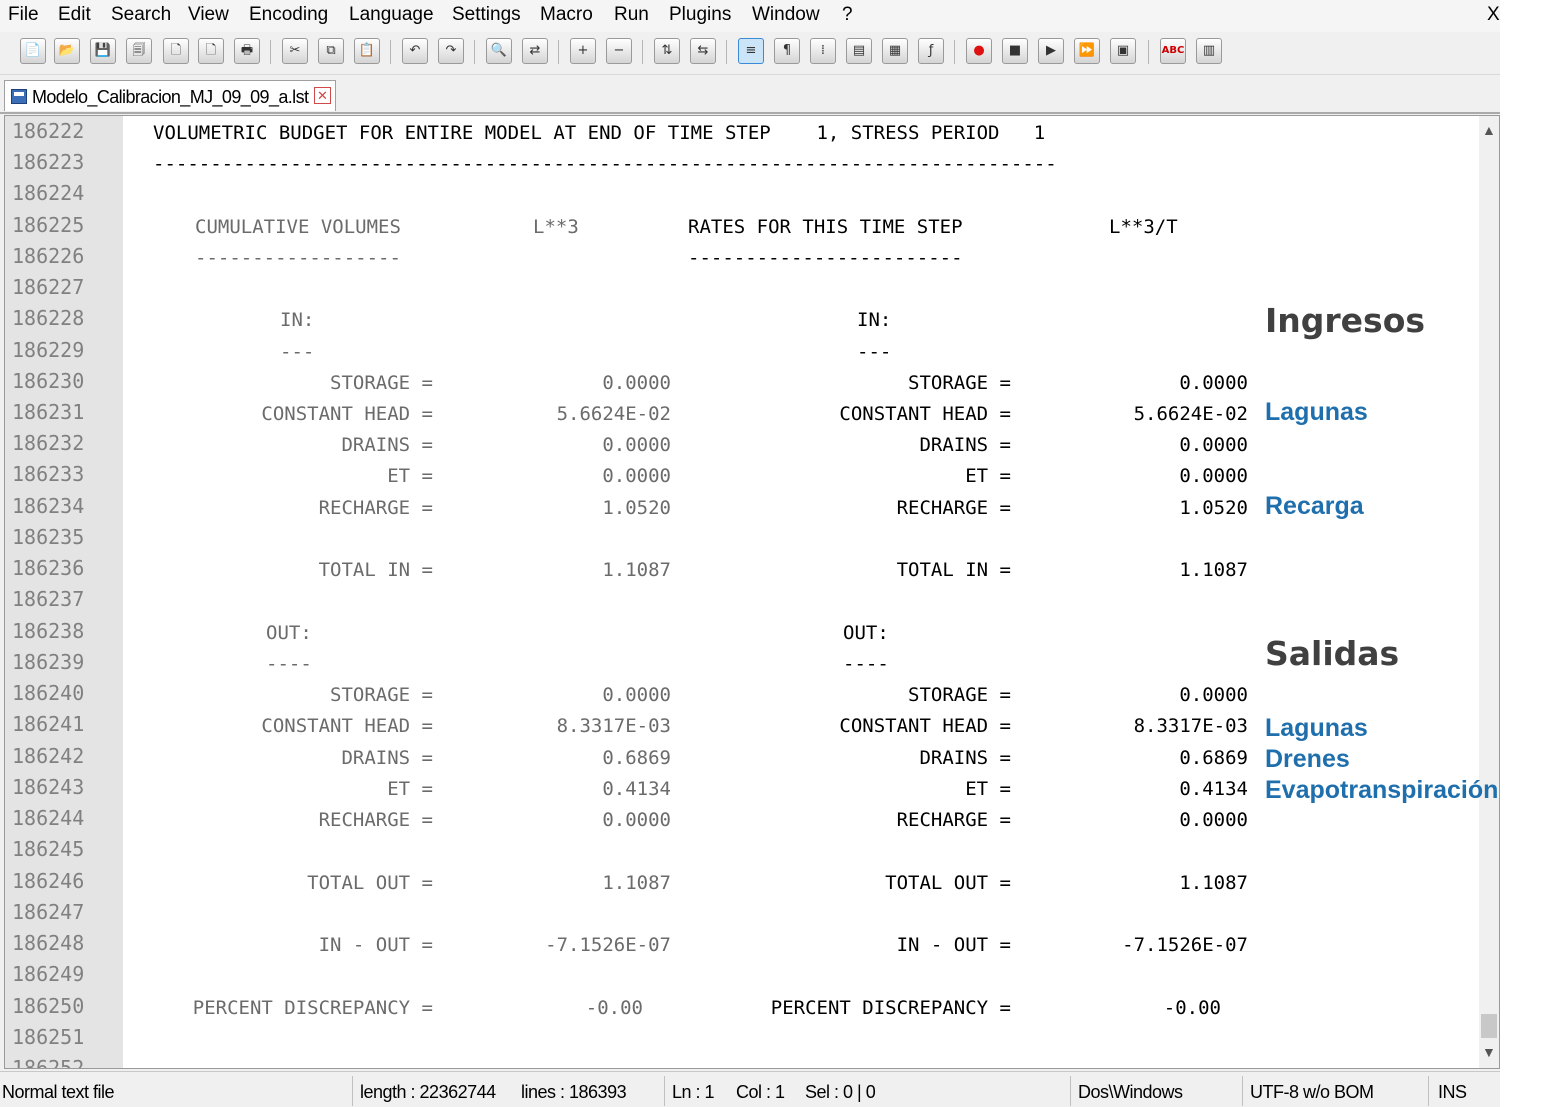  Describe the element at coordinates (636, 508) in the screenshot. I see `cum-in-recharge-value: 1.0520` at that location.